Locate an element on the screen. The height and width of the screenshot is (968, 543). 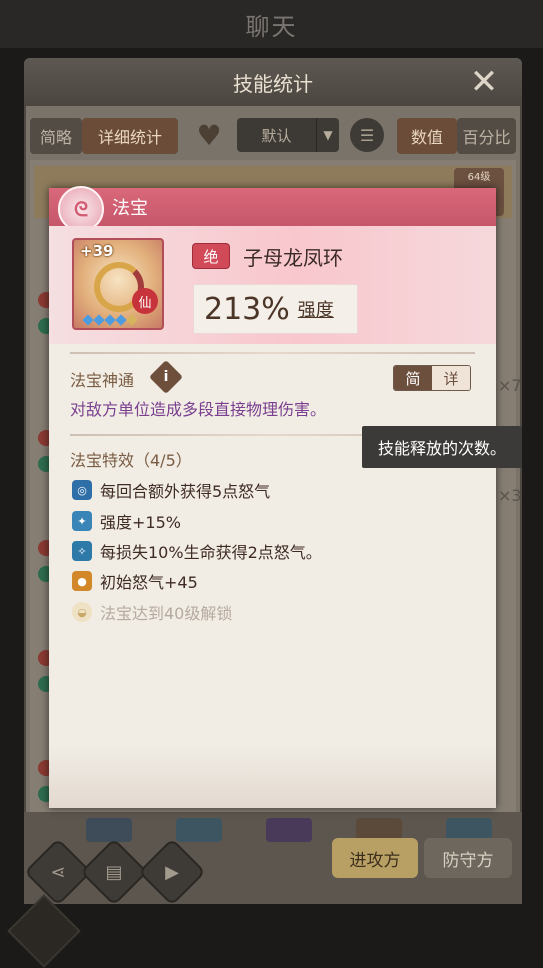
effect-text: 强度+15% is located at coordinates (140, 522).